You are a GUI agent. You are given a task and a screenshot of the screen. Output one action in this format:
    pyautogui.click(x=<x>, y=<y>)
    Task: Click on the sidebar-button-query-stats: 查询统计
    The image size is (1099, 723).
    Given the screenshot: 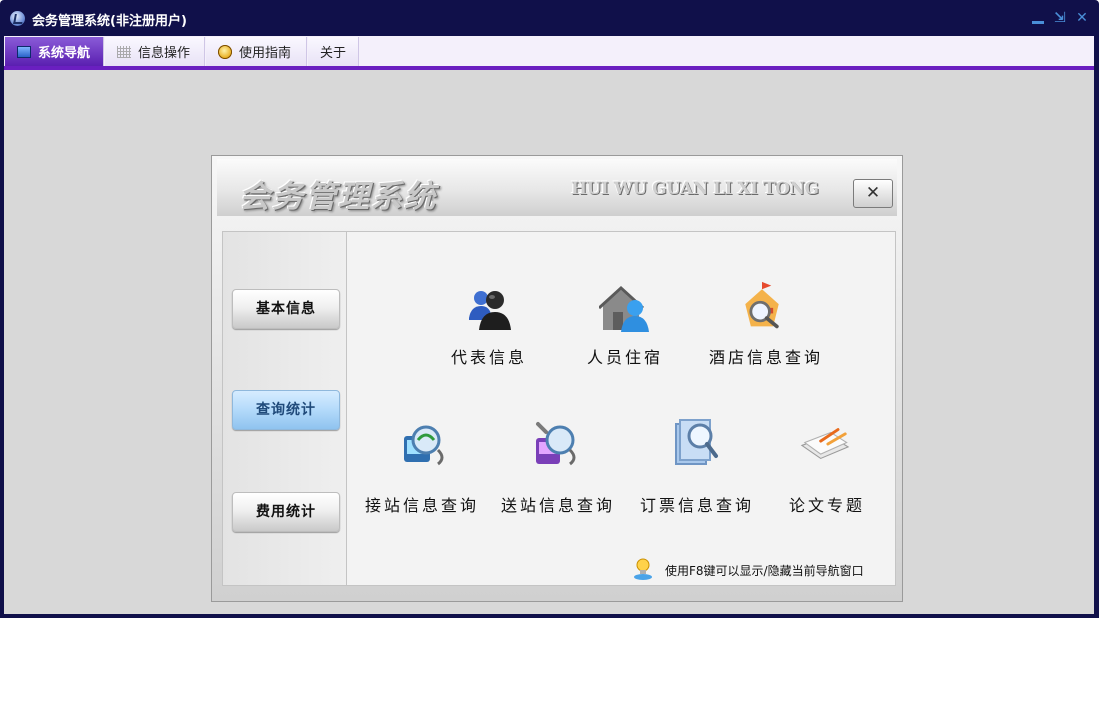 What is the action you would take?
    pyautogui.click(x=286, y=410)
    